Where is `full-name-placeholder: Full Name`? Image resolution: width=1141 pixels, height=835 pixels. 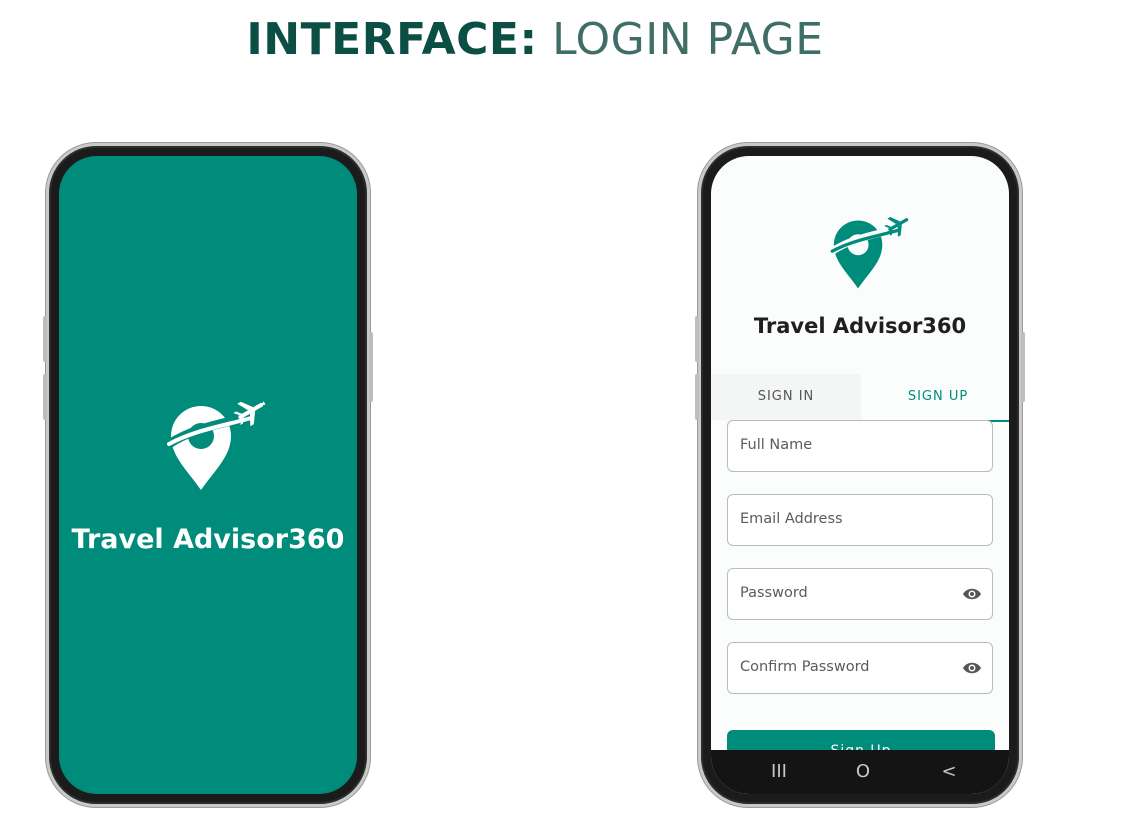 full-name-placeholder: Full Name is located at coordinates (776, 445).